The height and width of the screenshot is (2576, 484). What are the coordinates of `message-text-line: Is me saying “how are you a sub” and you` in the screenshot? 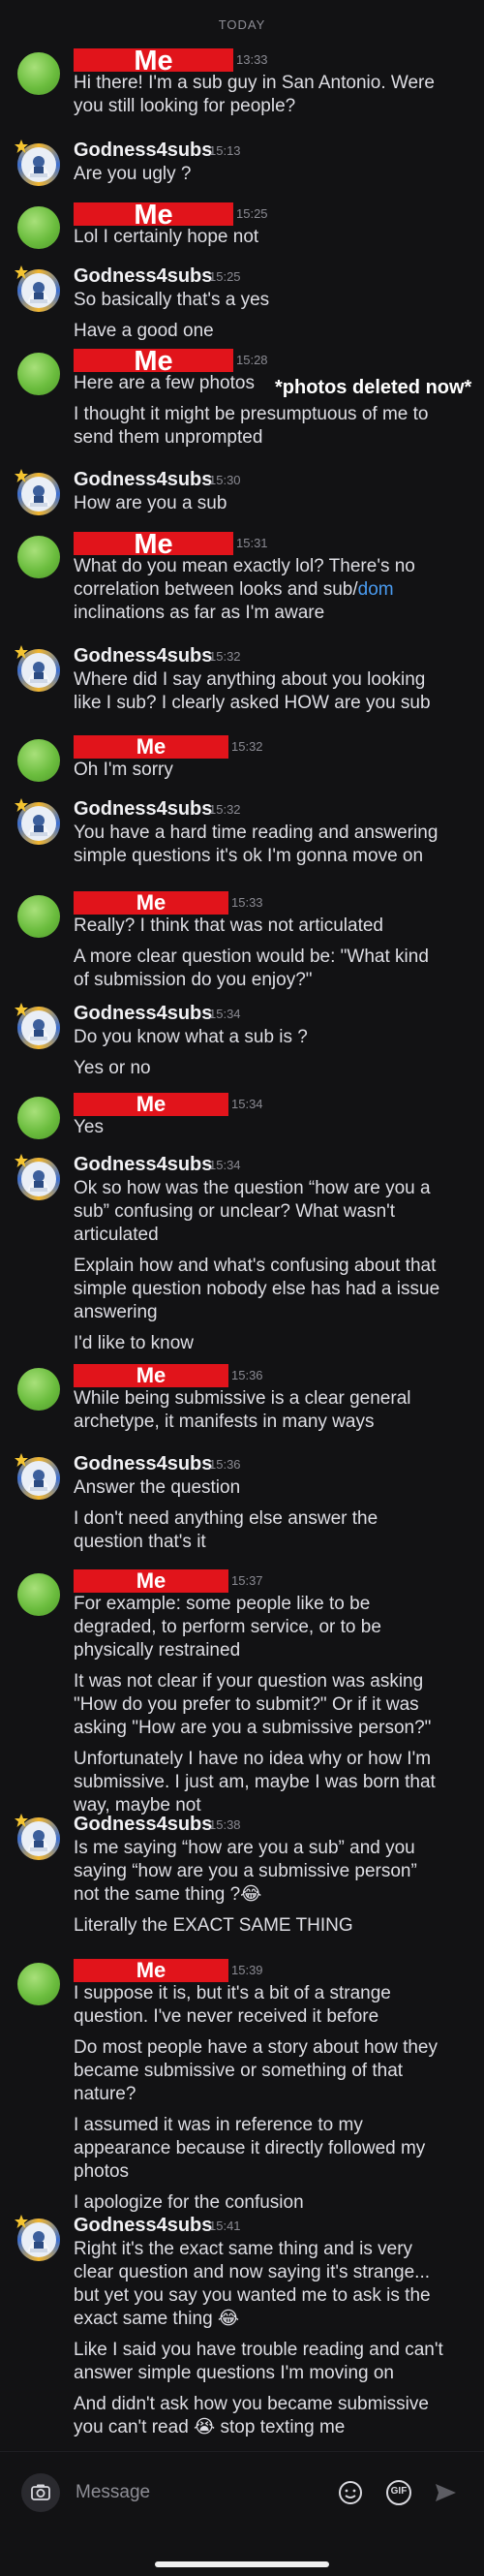 It's located at (244, 1848).